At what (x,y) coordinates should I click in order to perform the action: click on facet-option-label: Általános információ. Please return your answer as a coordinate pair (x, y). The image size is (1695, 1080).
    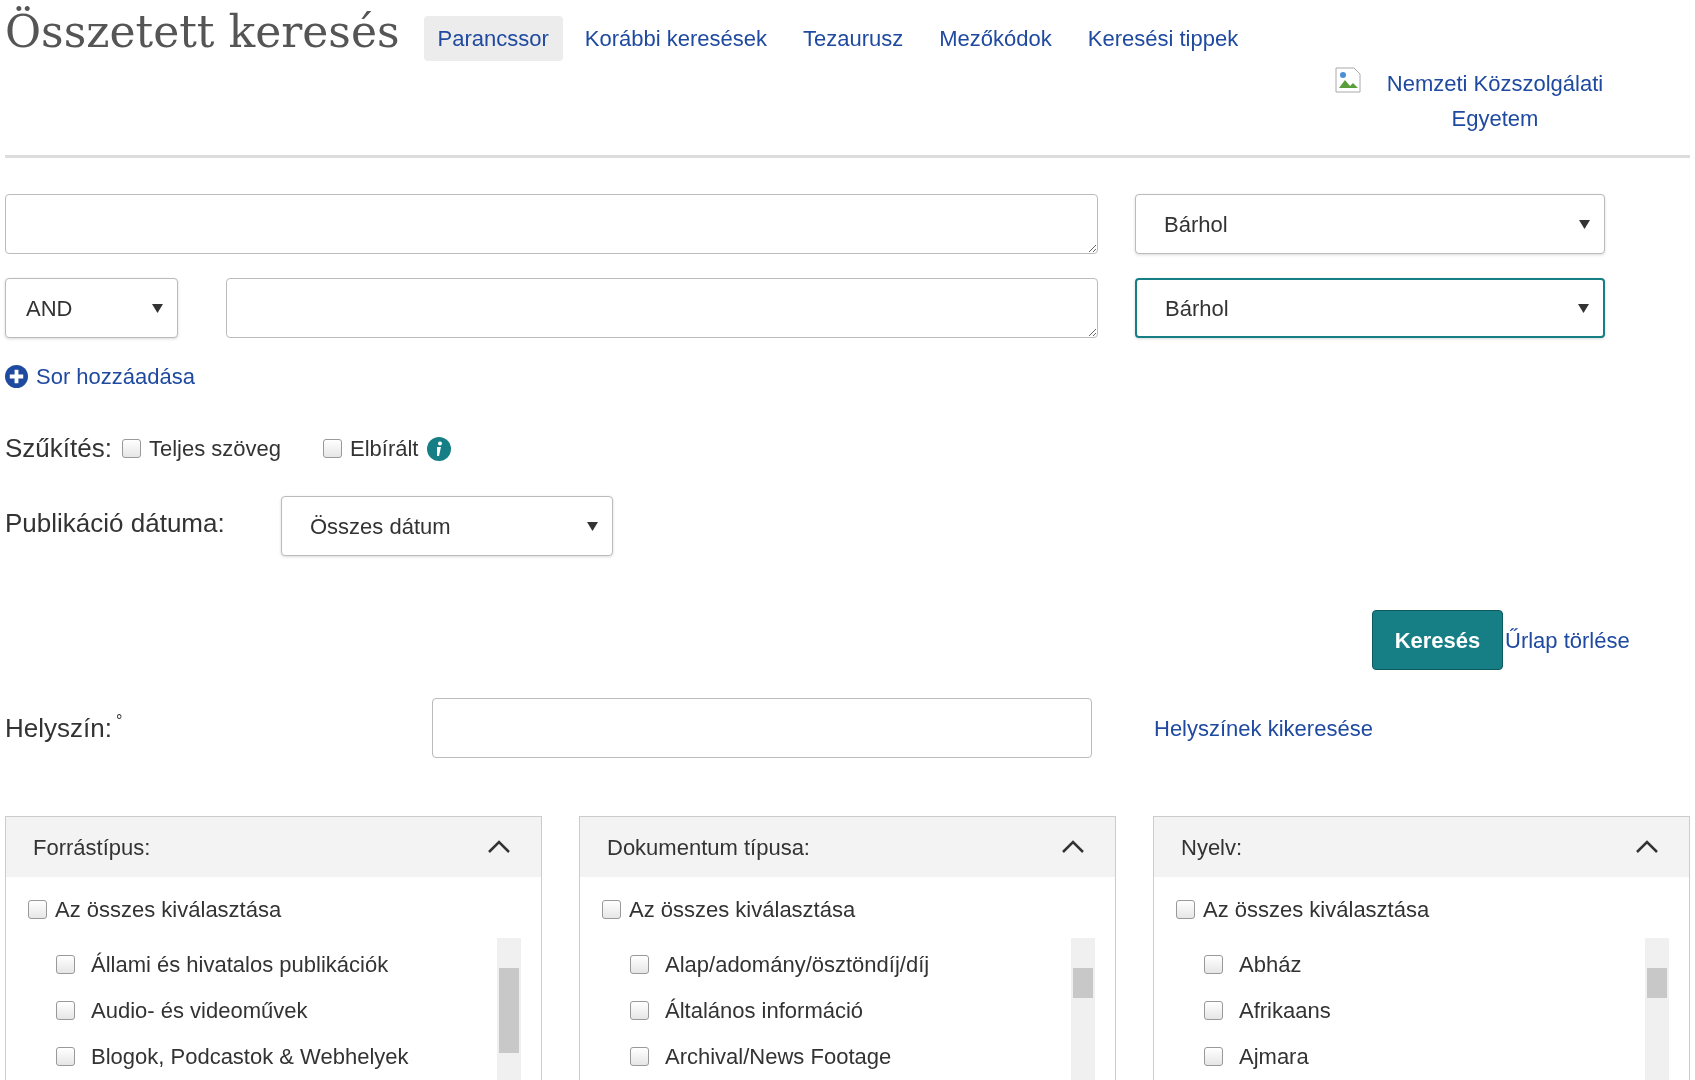
    Looking at the image, I should click on (764, 1011).